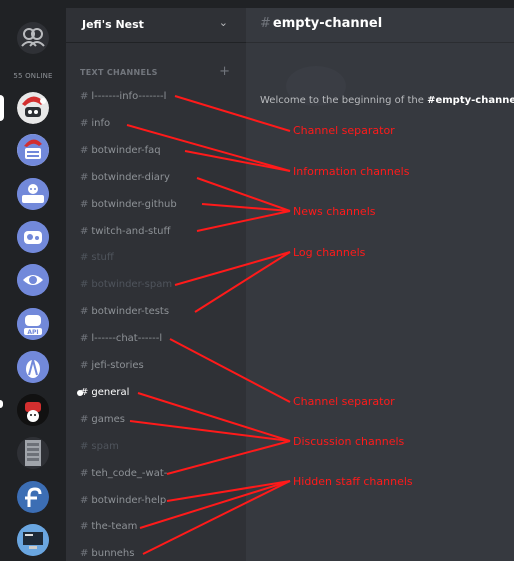 The image size is (514, 561). I want to click on arrow-tests-log, so click(242, 282).